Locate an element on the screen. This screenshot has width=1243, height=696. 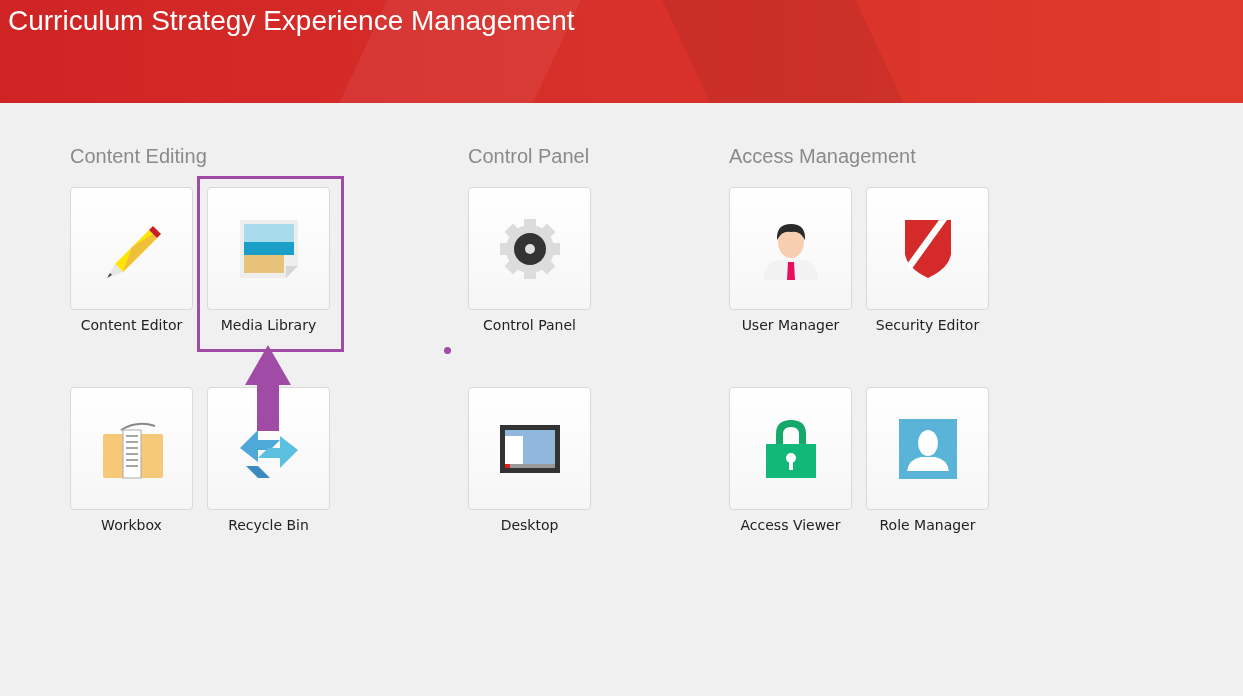
shield-icon is located at coordinates (927, 248).